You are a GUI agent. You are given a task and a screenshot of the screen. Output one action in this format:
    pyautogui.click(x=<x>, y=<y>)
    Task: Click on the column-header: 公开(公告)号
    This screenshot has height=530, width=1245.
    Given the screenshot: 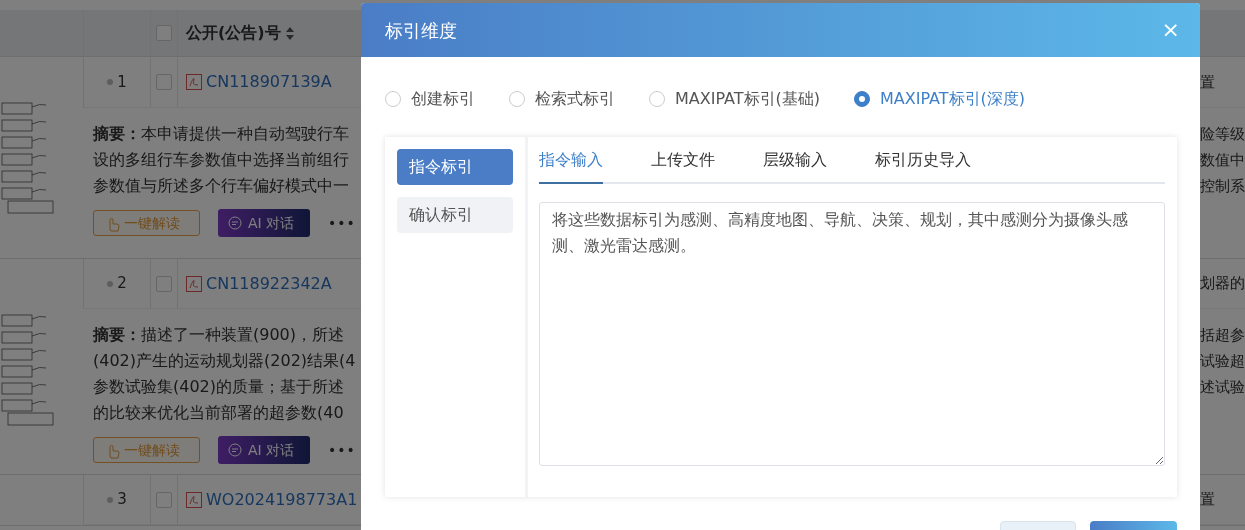 What is the action you would take?
    pyautogui.click(x=233, y=33)
    